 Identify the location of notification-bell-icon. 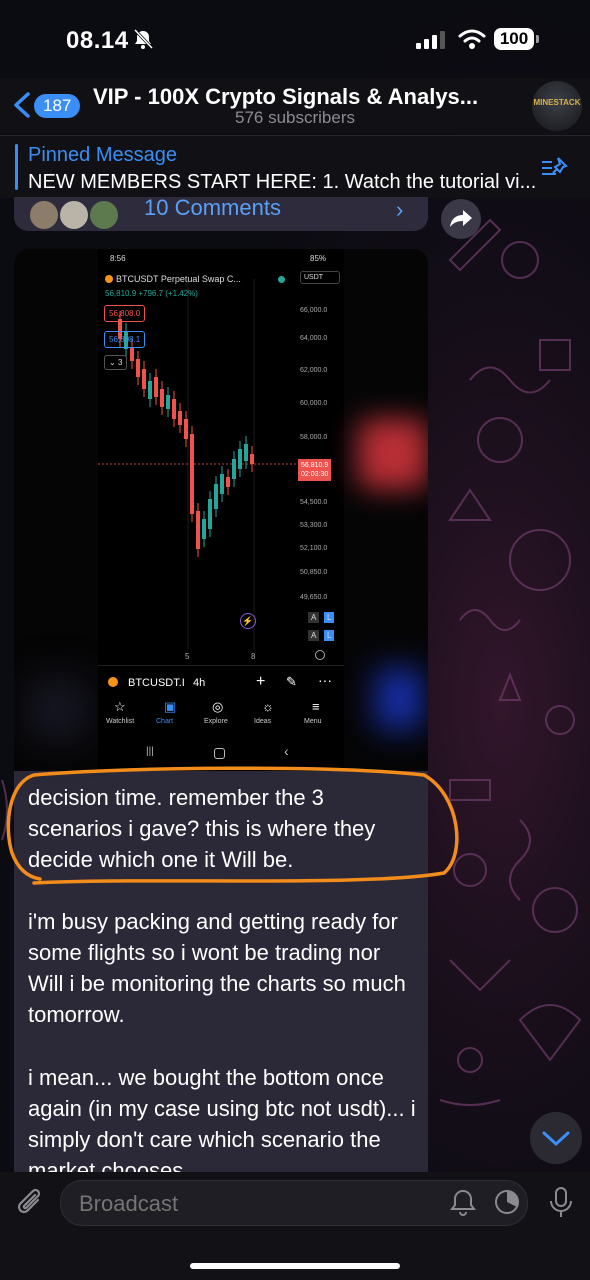
(463, 1202).